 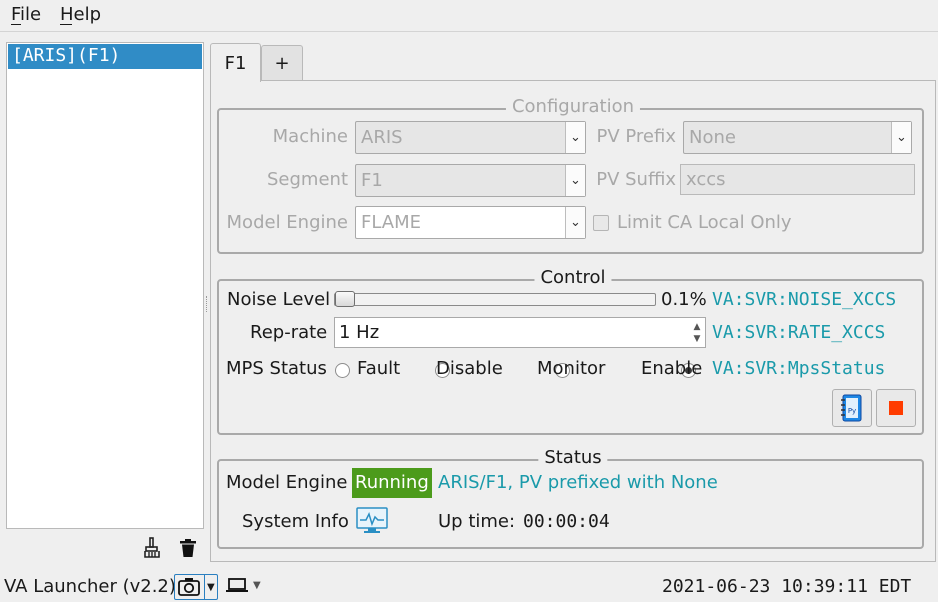 I want to click on datetime-display: 2021-06-23 10:39:11 EDT, so click(x=787, y=586).